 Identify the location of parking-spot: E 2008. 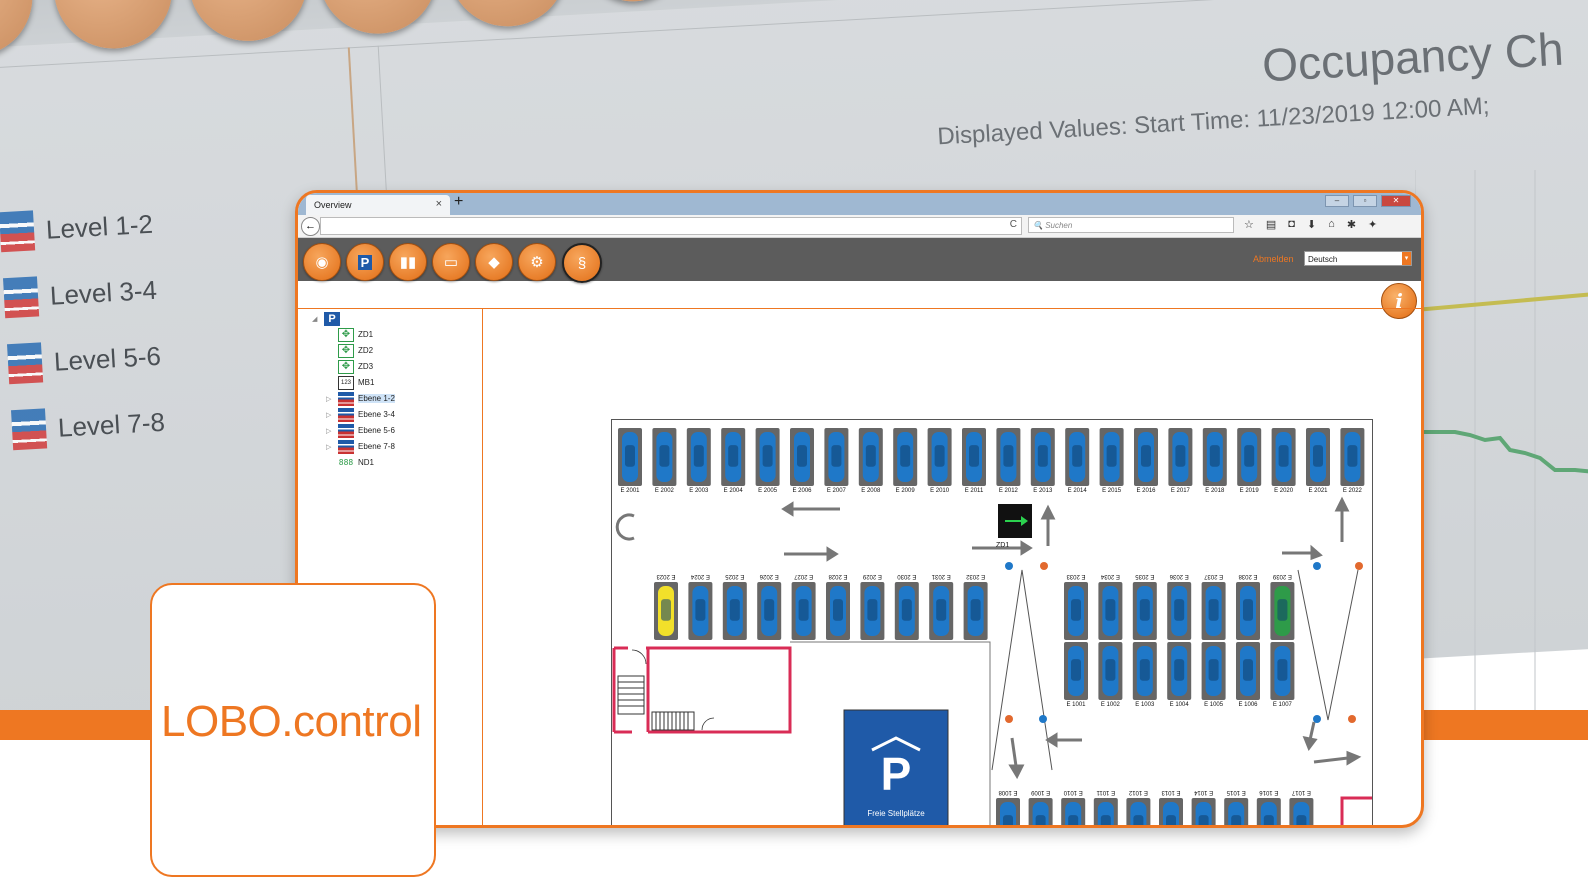
(870, 461).